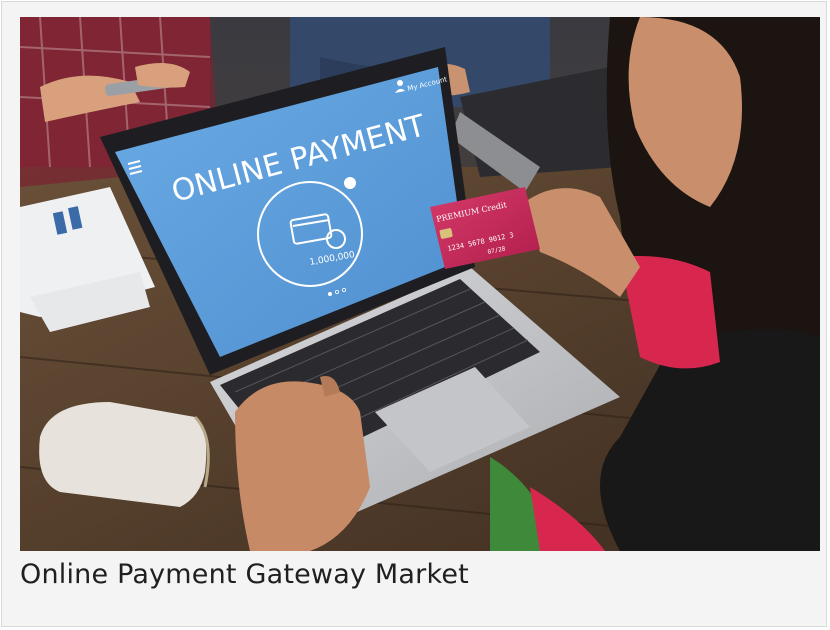 The height and width of the screenshot is (630, 830). What do you see at coordinates (244, 574) in the screenshot?
I see `article-title: Online Payment Gateway Market` at bounding box center [244, 574].